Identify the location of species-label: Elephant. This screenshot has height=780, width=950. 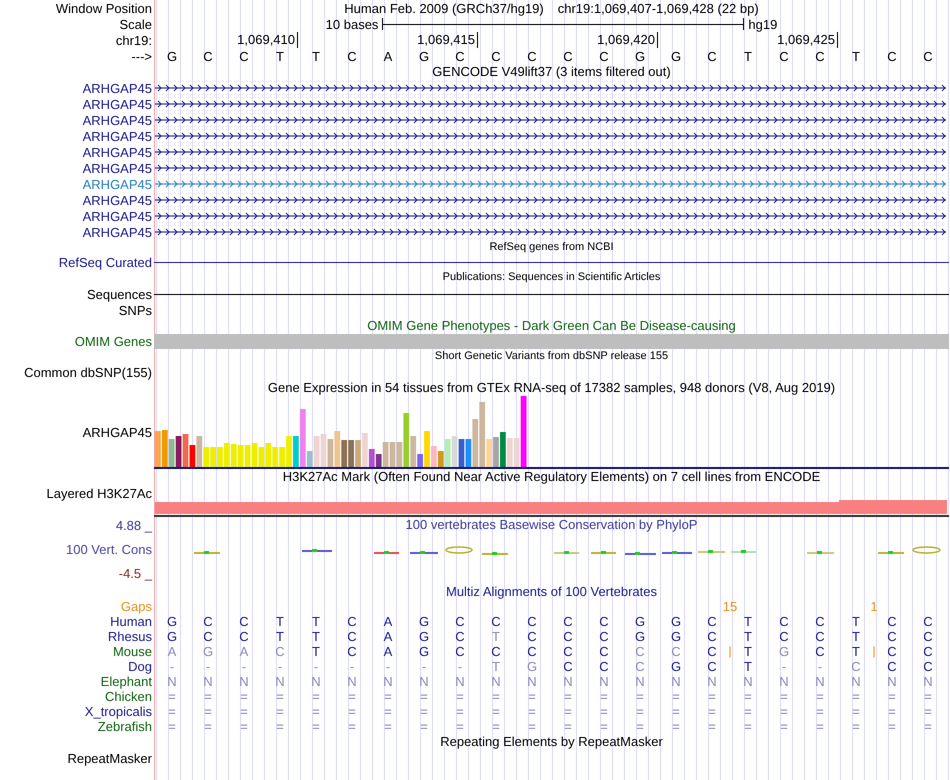
(126, 681).